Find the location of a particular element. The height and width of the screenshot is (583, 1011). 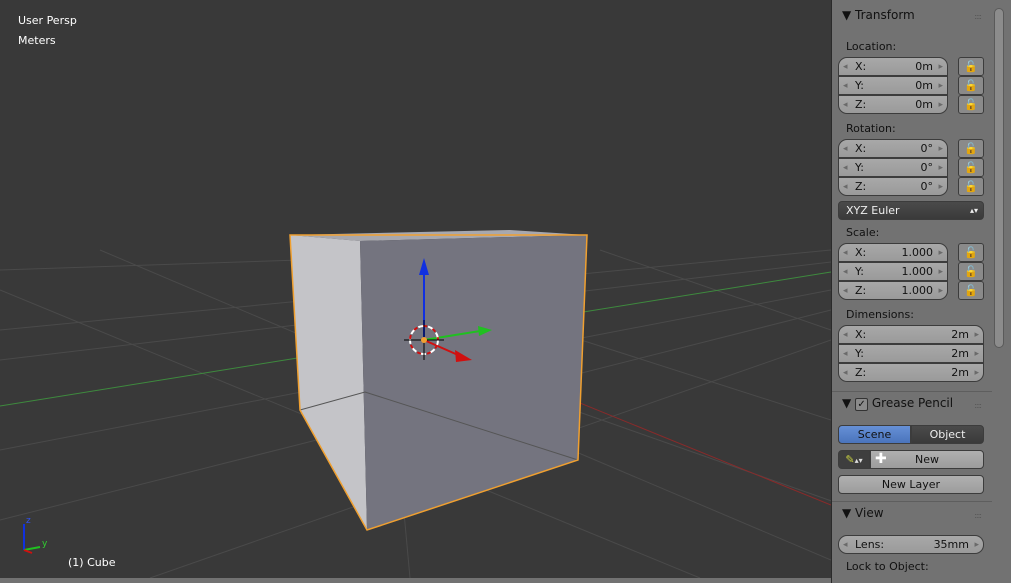

pencil-browse-button: ✎▴▾ is located at coordinates (854, 459).